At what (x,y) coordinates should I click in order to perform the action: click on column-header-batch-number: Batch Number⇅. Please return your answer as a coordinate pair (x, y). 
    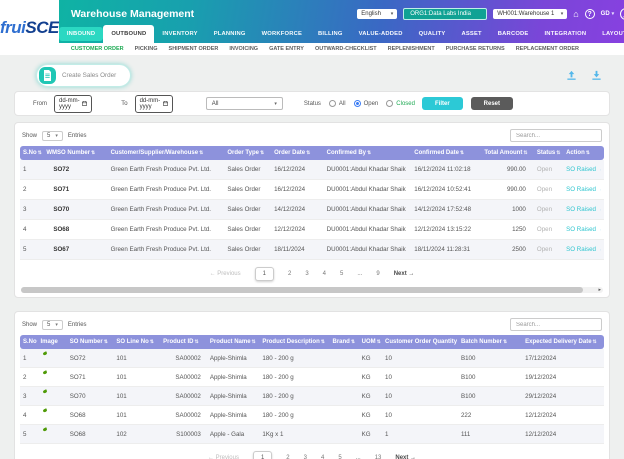
    Looking at the image, I should click on (490, 342).